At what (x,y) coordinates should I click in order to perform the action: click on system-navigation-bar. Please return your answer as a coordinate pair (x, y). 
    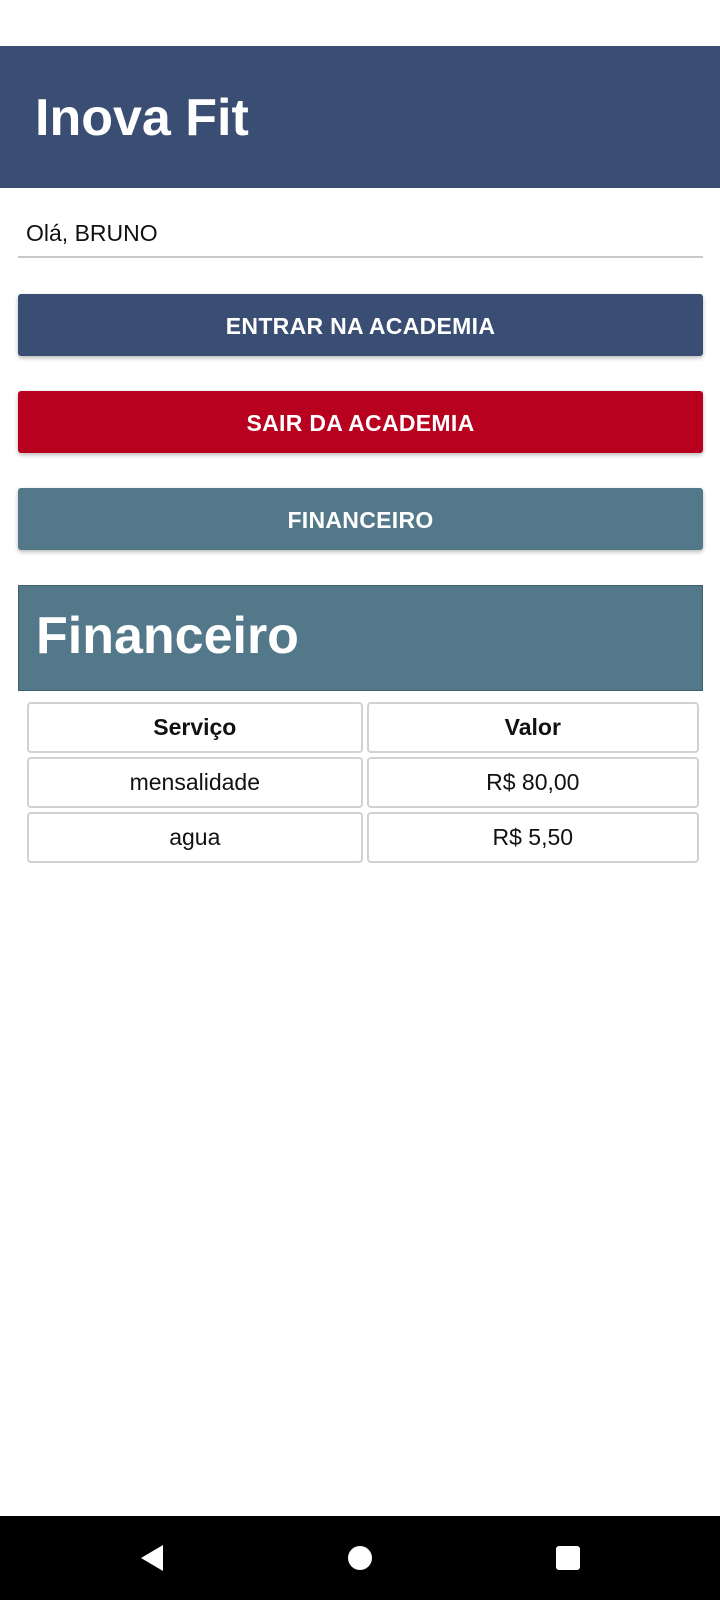
    Looking at the image, I should click on (360, 1558).